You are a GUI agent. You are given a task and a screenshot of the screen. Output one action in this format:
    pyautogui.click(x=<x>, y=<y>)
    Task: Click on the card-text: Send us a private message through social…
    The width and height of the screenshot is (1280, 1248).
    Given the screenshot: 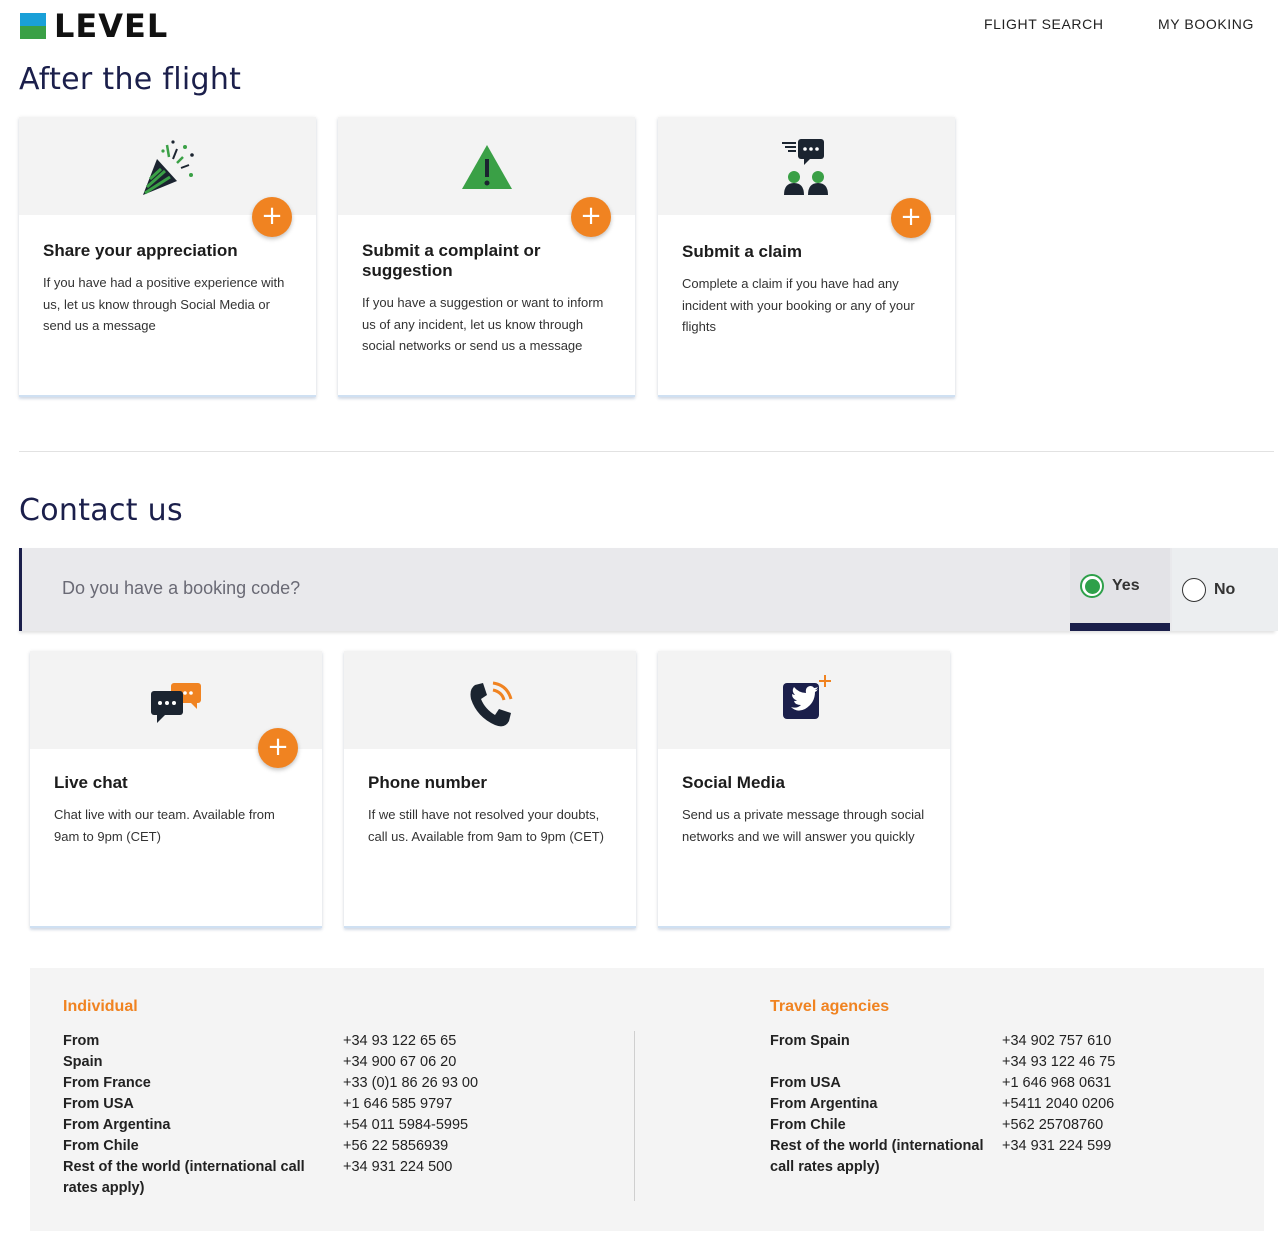 What is the action you would take?
    pyautogui.click(x=803, y=825)
    